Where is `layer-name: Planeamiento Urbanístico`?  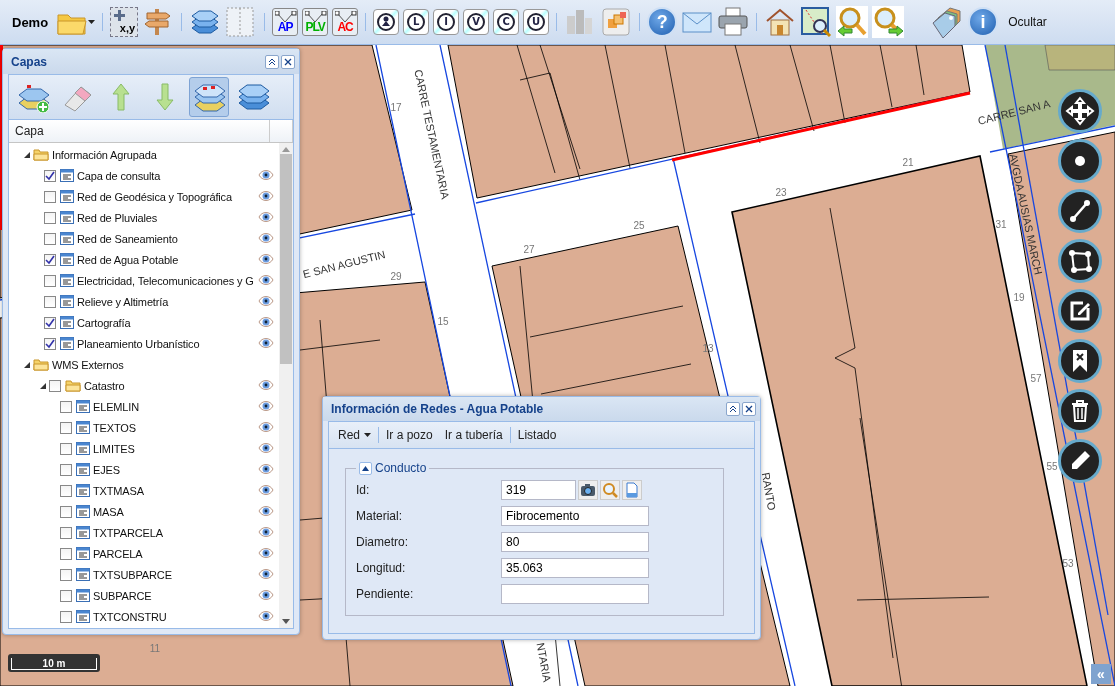 layer-name: Planeamiento Urbanístico is located at coordinates (137, 343).